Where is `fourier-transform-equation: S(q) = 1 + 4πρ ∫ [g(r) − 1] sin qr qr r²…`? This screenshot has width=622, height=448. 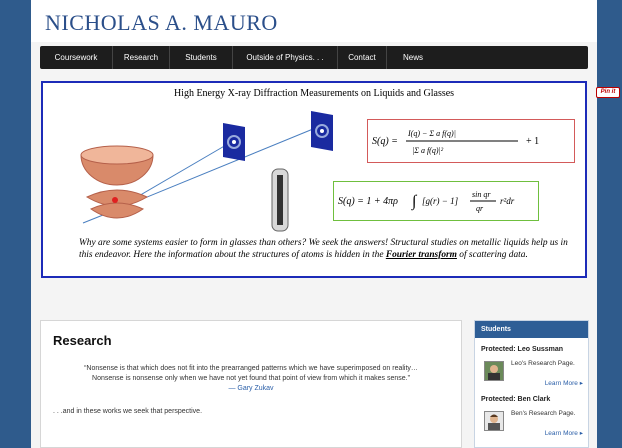 fourier-transform-equation: S(q) = 1 + 4πρ ∫ [g(r) − 1] sin qr qr r²… is located at coordinates (436, 201).